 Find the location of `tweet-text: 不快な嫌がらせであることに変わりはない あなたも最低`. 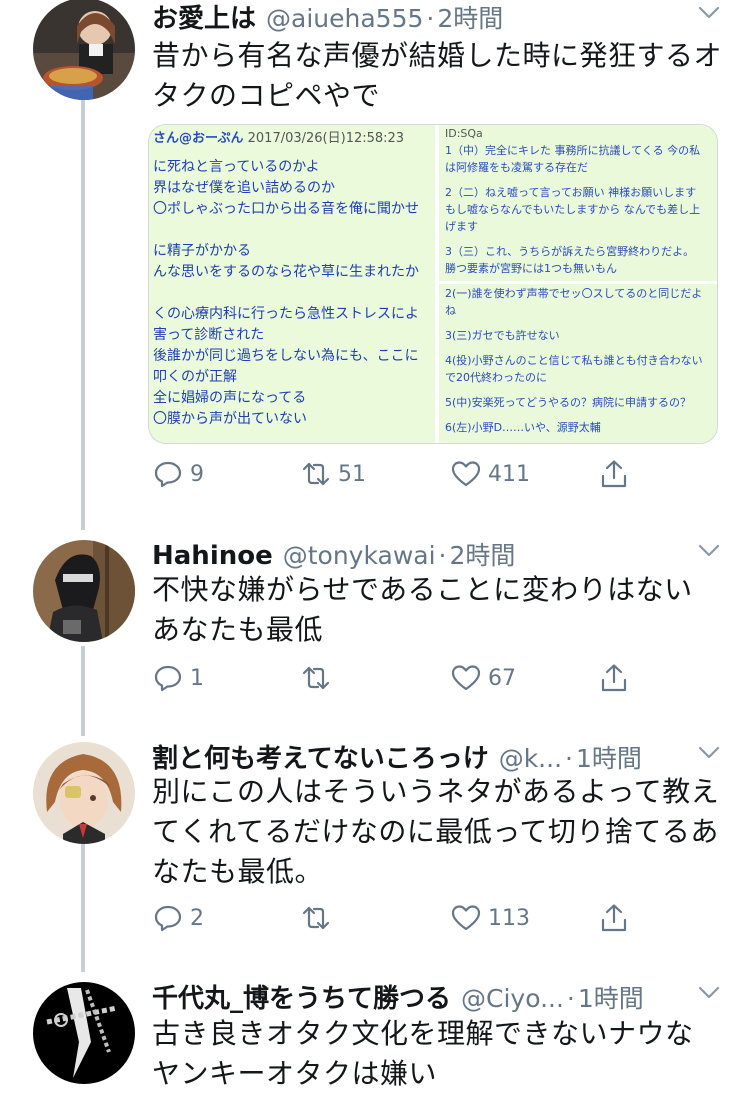

tweet-text: 不快な嫌がらせであることに変わりはない あなたも最低 is located at coordinates (441, 610).